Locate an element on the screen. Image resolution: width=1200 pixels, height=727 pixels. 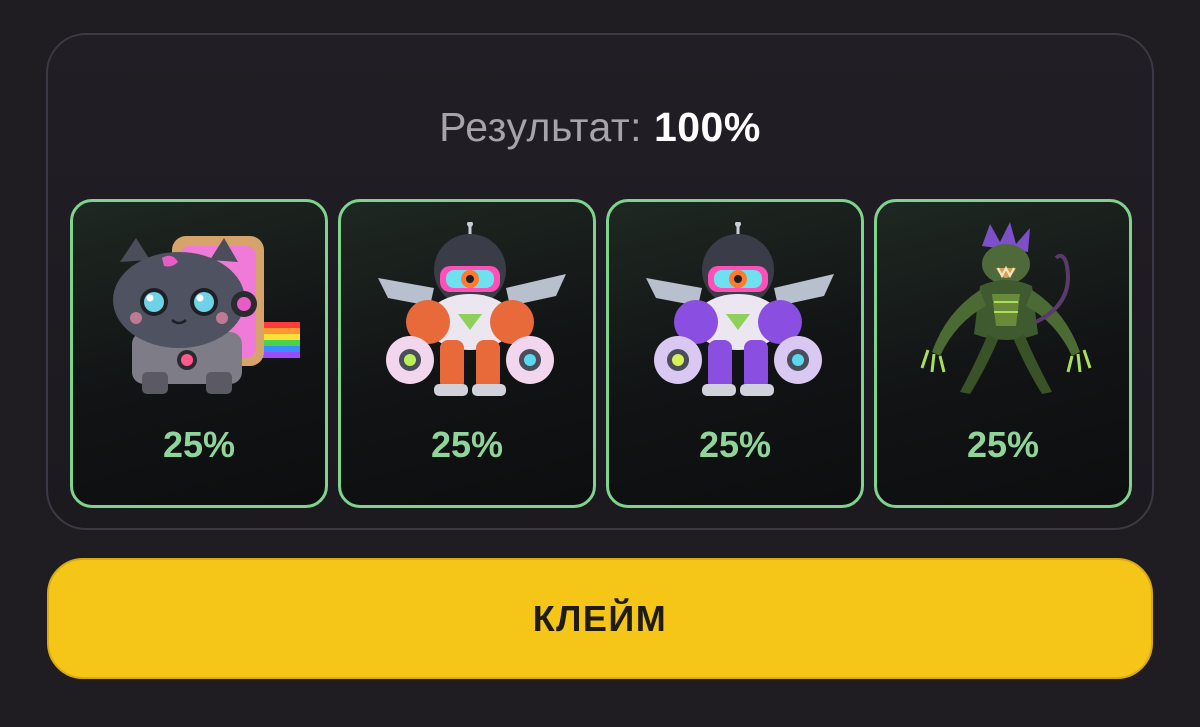
result-heading: Результат: 100% is located at coordinates (600, 127).